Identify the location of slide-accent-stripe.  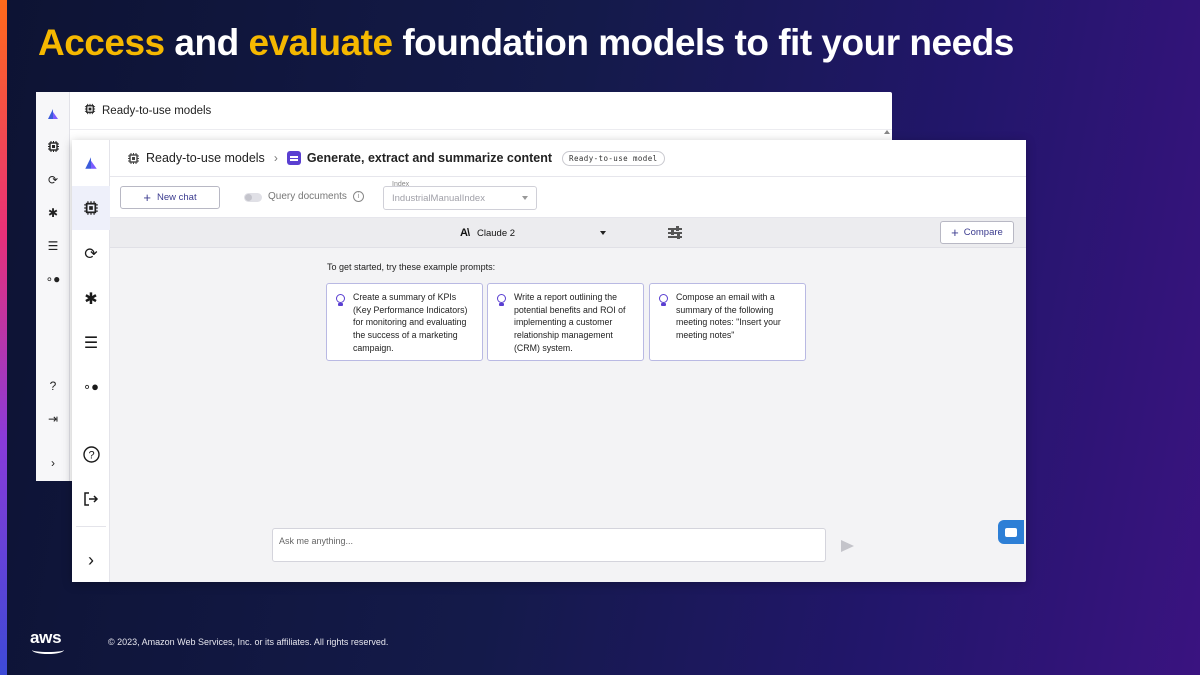
(3, 337).